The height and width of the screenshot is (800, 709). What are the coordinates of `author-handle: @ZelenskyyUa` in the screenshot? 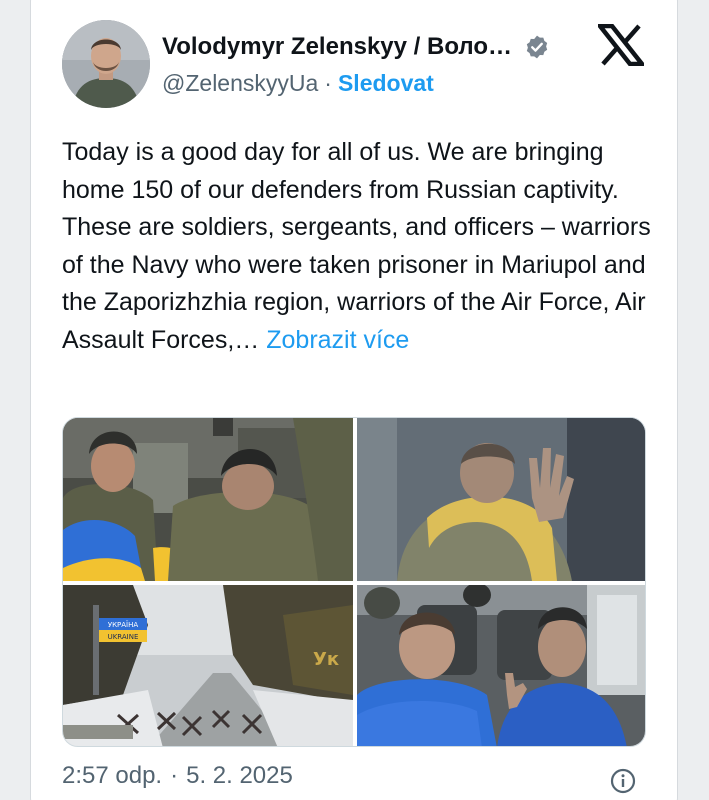 It's located at (240, 83).